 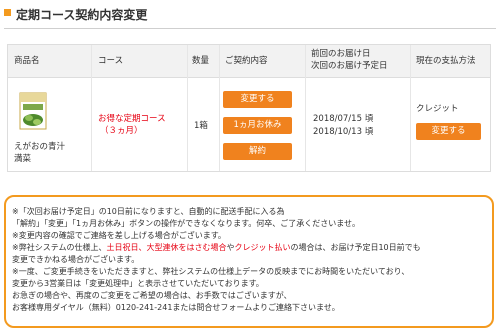 What do you see at coordinates (166, 247) in the screenshot?
I see `notice-highlight: 土日祝日、大型連休をはさむ場合` at bounding box center [166, 247].